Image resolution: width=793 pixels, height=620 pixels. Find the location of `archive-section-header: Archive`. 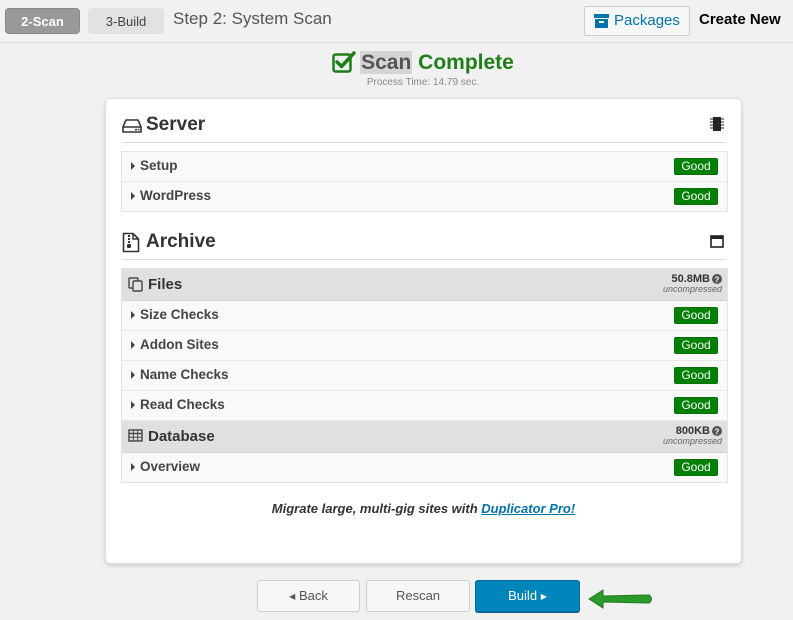

archive-section-header: Archive is located at coordinates (424, 243).